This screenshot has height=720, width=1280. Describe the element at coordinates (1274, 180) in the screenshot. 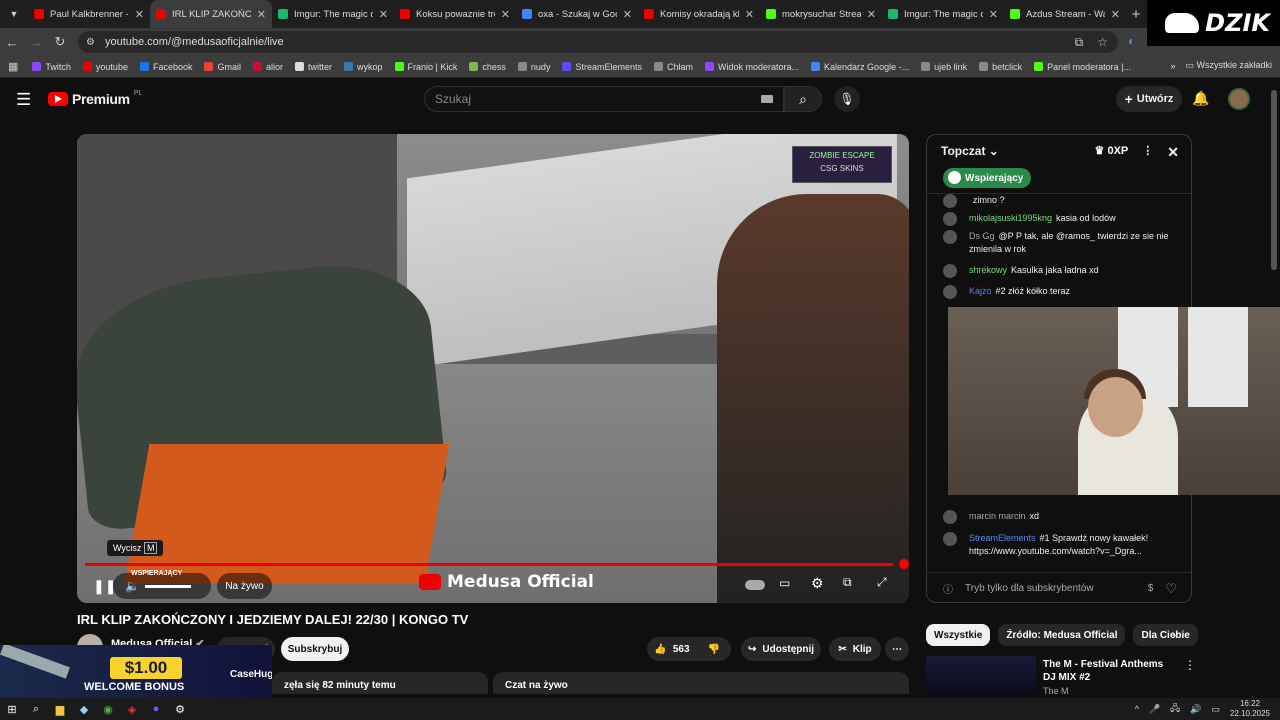

I see `page-scrollbar` at that location.